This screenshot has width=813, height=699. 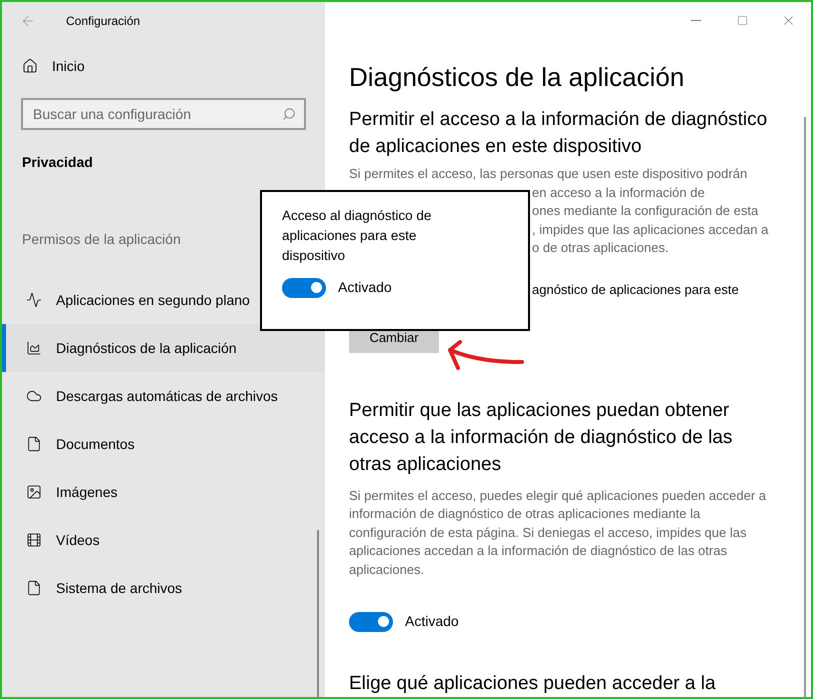 What do you see at coordinates (163, 540) in the screenshot?
I see `nav-item: Vídeos` at bounding box center [163, 540].